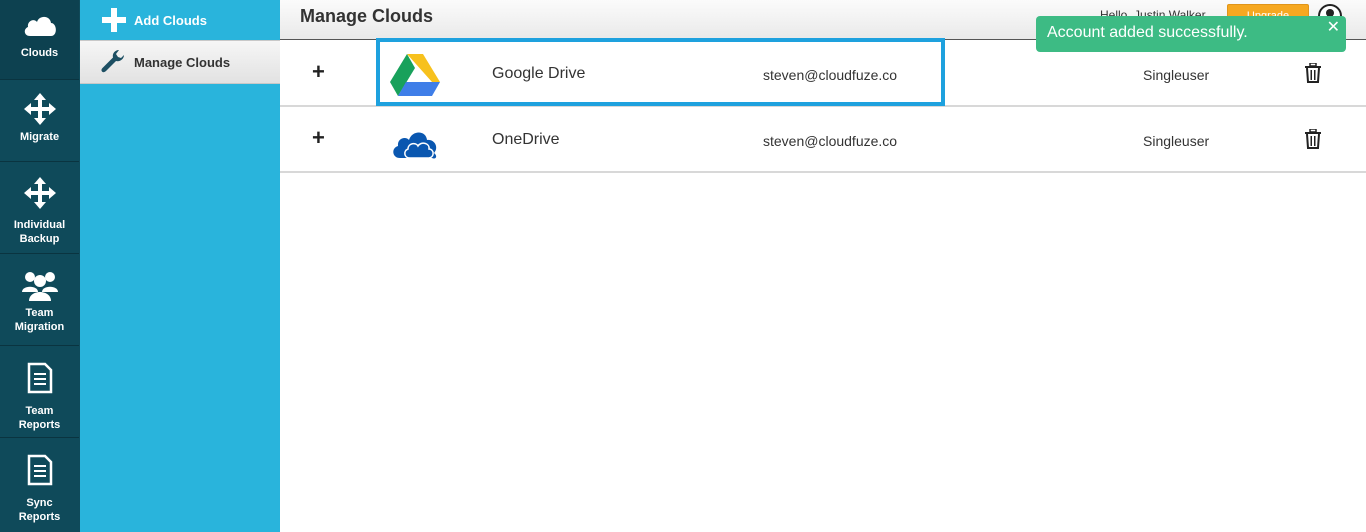  Describe the element at coordinates (367, 16) in the screenshot. I see `page-title: Manage Clouds` at that location.